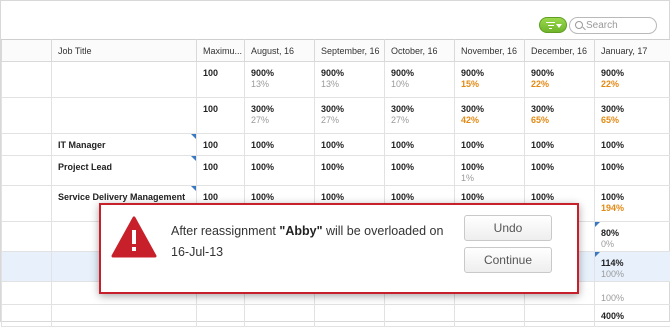 Image resolution: width=670 pixels, height=327 pixels. I want to click on warning-triangle-icon, so click(134, 237).